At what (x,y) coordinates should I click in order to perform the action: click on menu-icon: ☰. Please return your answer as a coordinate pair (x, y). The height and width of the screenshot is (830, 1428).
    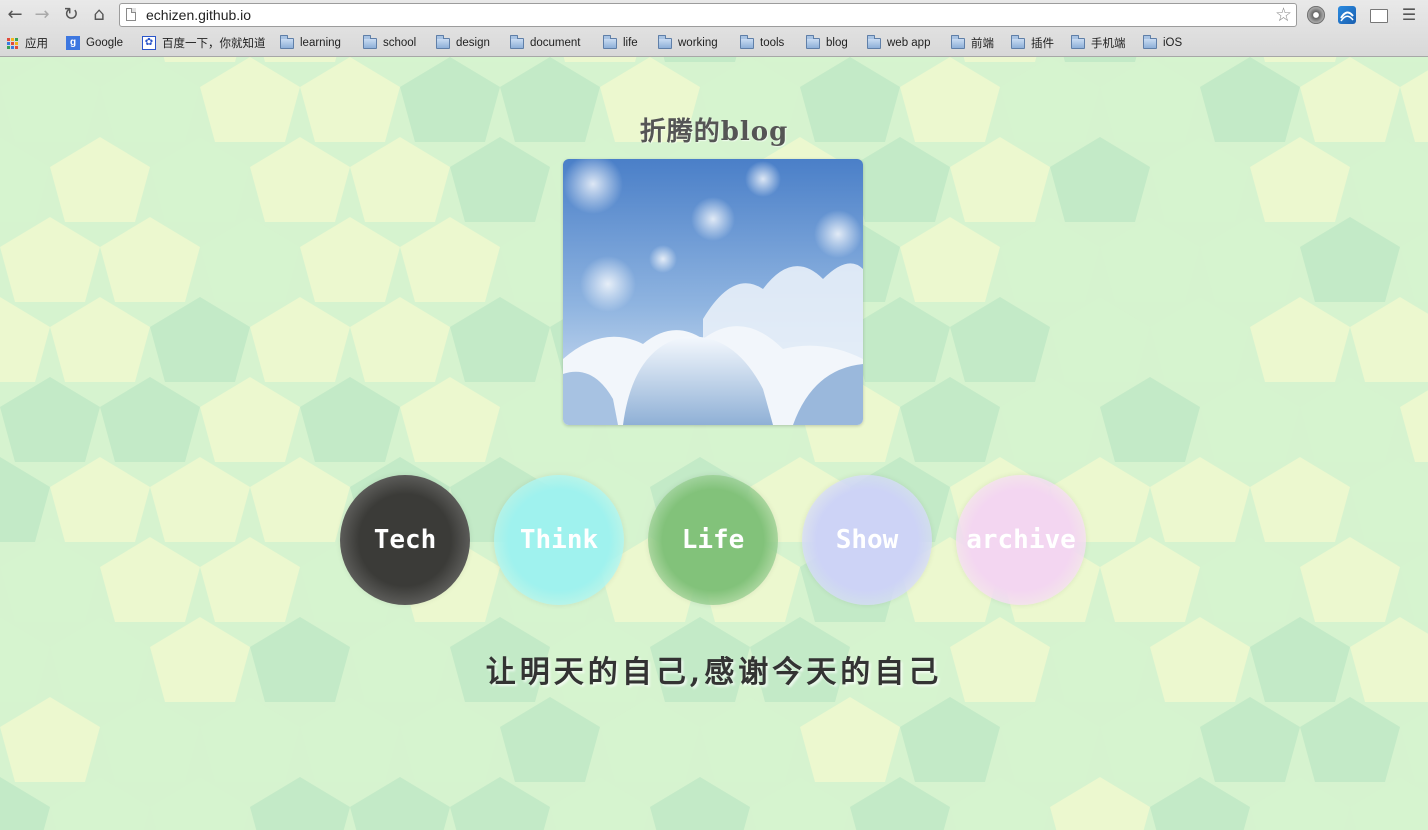
    Looking at the image, I should click on (1409, 15).